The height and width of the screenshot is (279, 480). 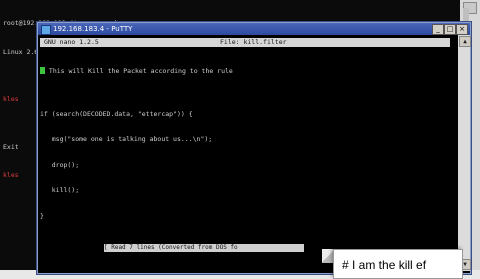 What do you see at coordinates (464, 153) in the screenshot?
I see `vertical-scrollbar: ▲ ▼` at bounding box center [464, 153].